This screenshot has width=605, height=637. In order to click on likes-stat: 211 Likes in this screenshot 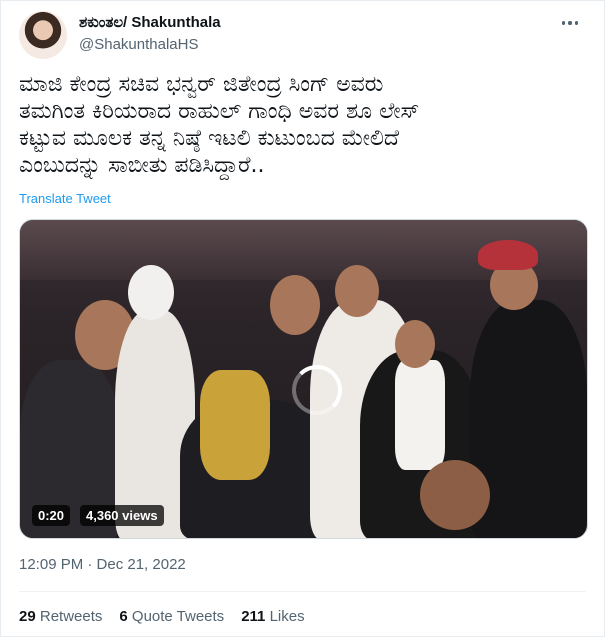, I will do `click(272, 616)`.